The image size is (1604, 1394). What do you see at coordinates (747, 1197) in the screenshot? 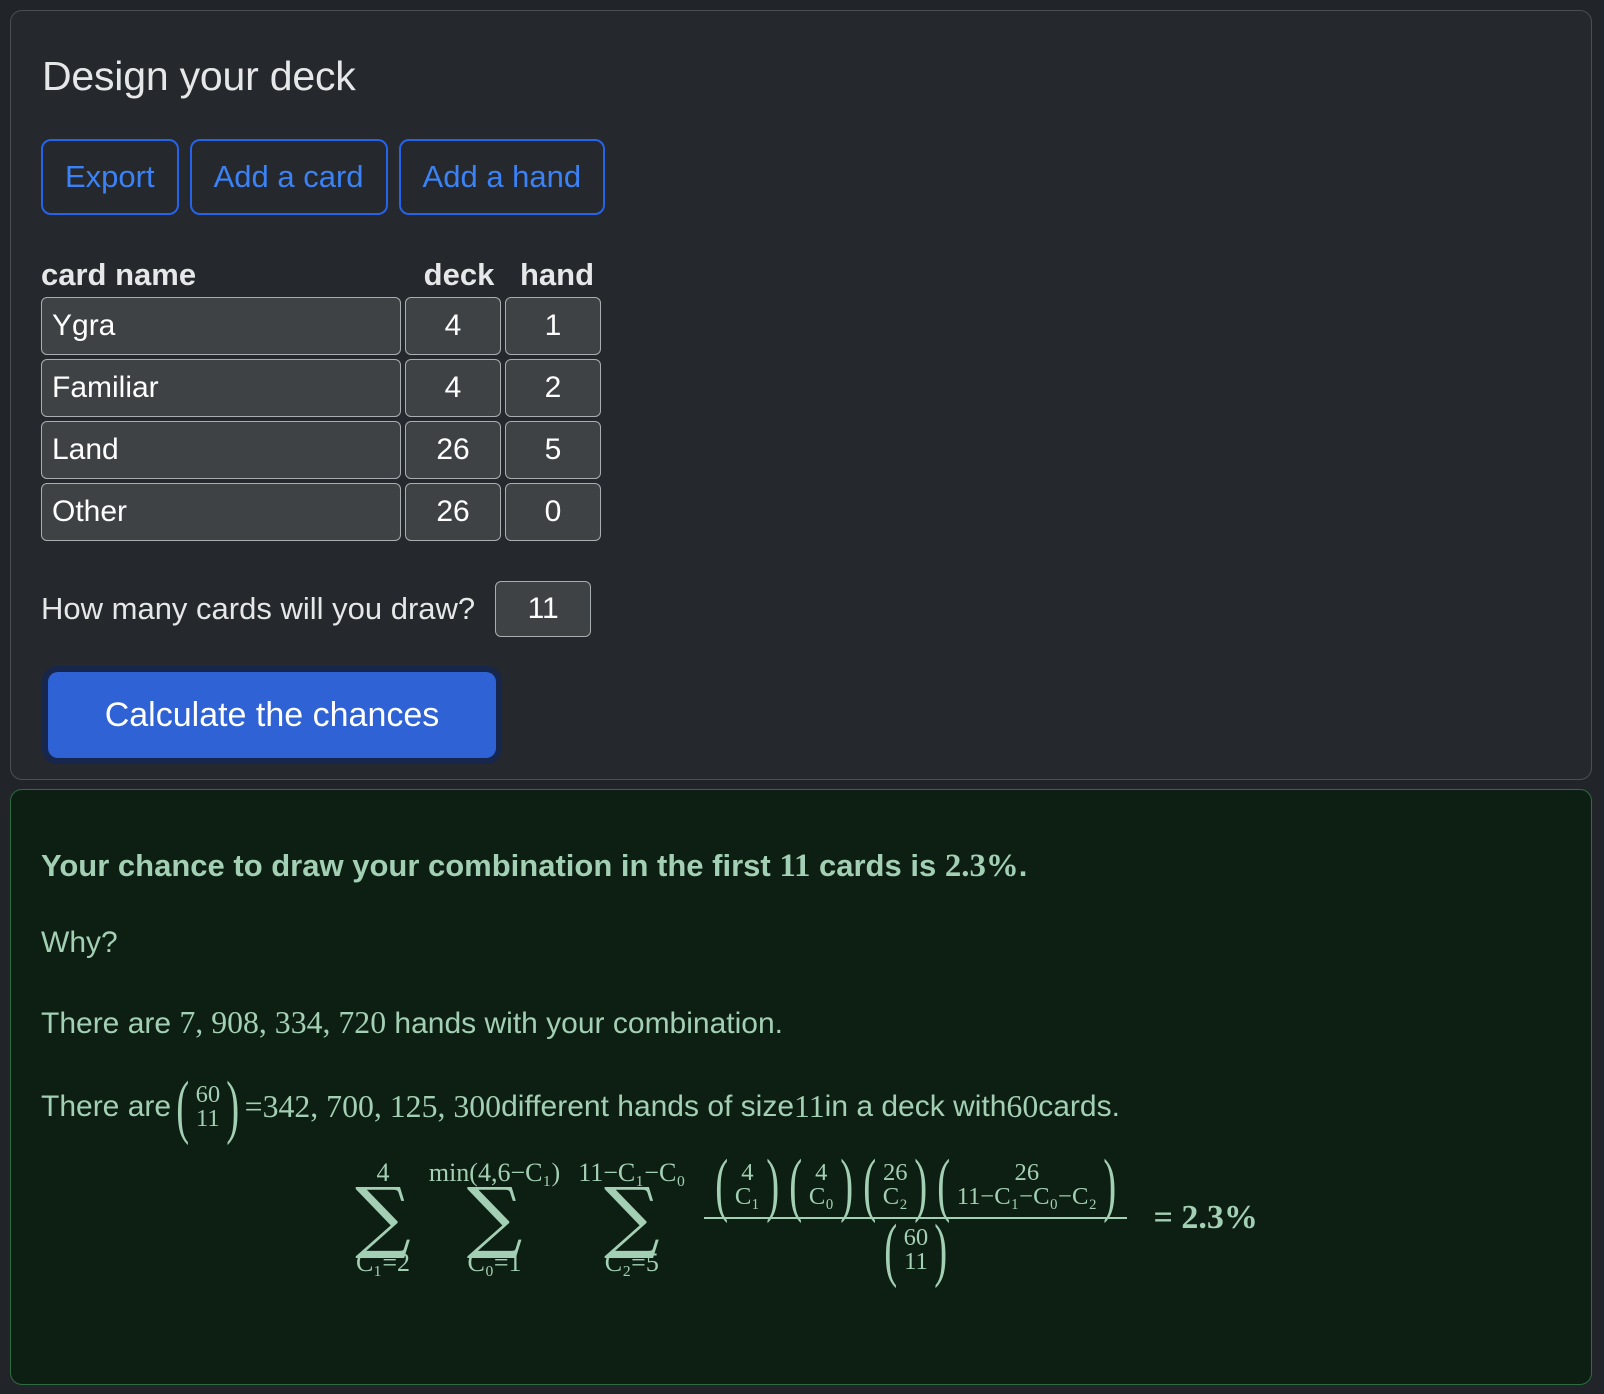
I see `binom-bottom: C₁` at bounding box center [747, 1197].